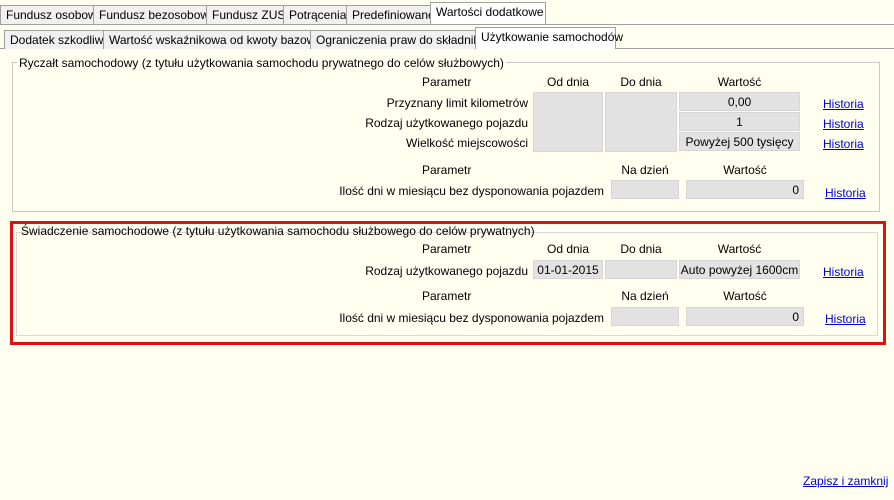 The image size is (894, 500). What do you see at coordinates (745, 170) in the screenshot?
I see `ryczalt-header2-value: Wartość` at bounding box center [745, 170].